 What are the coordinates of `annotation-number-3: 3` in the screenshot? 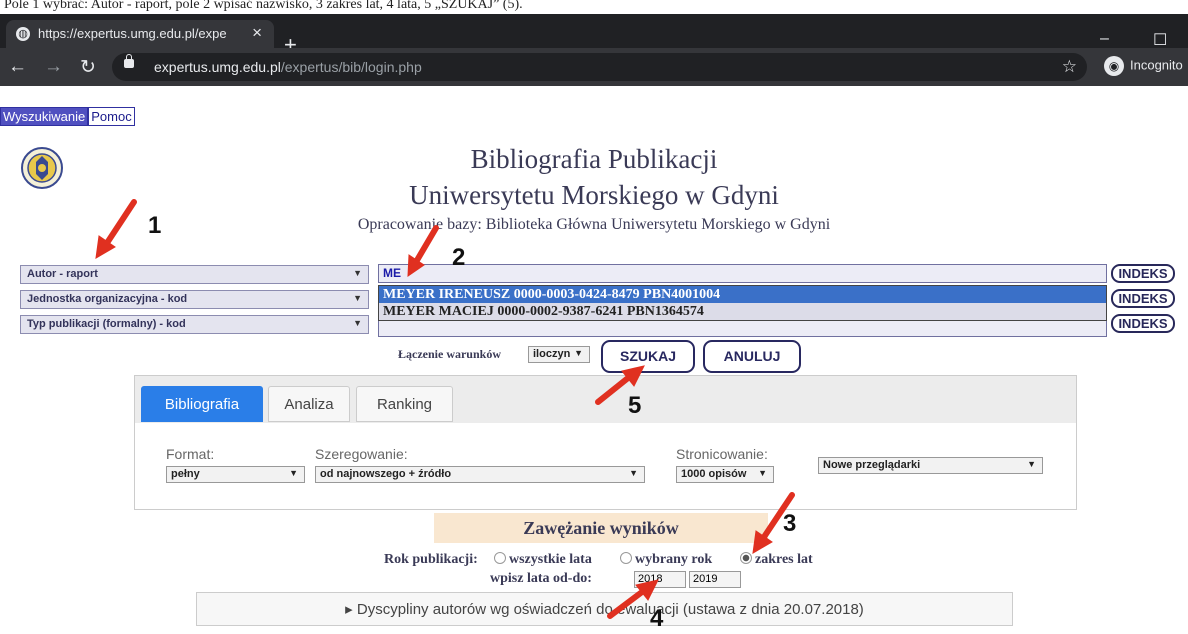 It's located at (790, 523).